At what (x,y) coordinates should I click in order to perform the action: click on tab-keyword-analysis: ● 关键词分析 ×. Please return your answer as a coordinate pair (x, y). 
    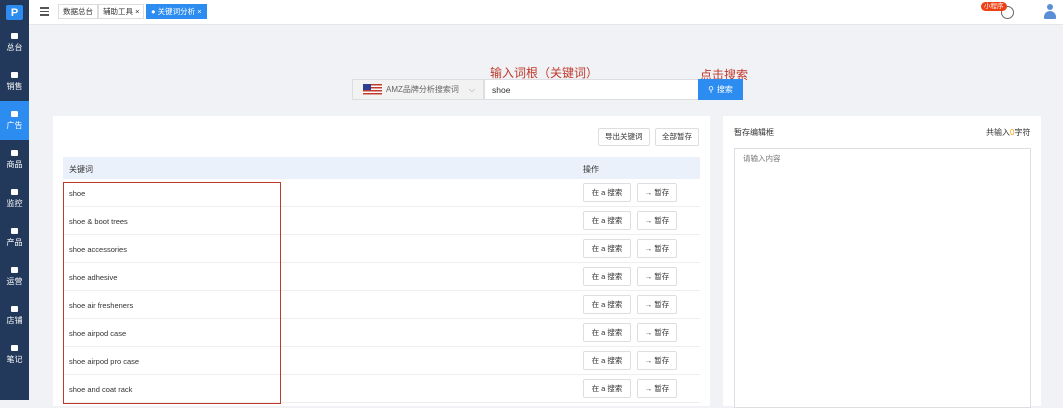
    Looking at the image, I should click on (176, 11).